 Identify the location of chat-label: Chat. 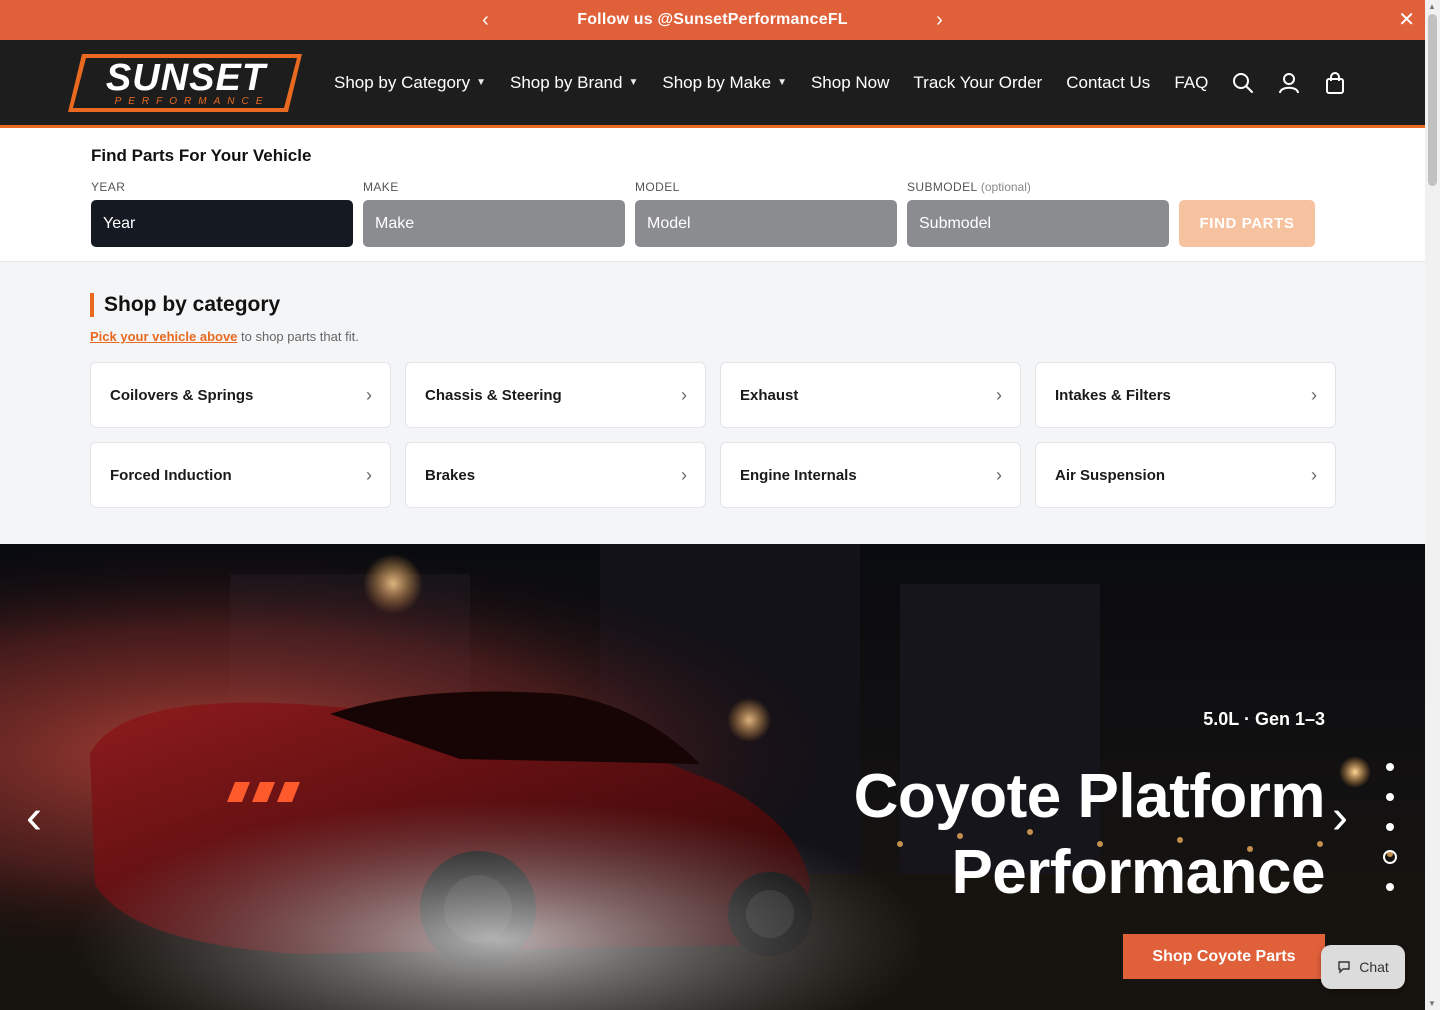
(1374, 967).